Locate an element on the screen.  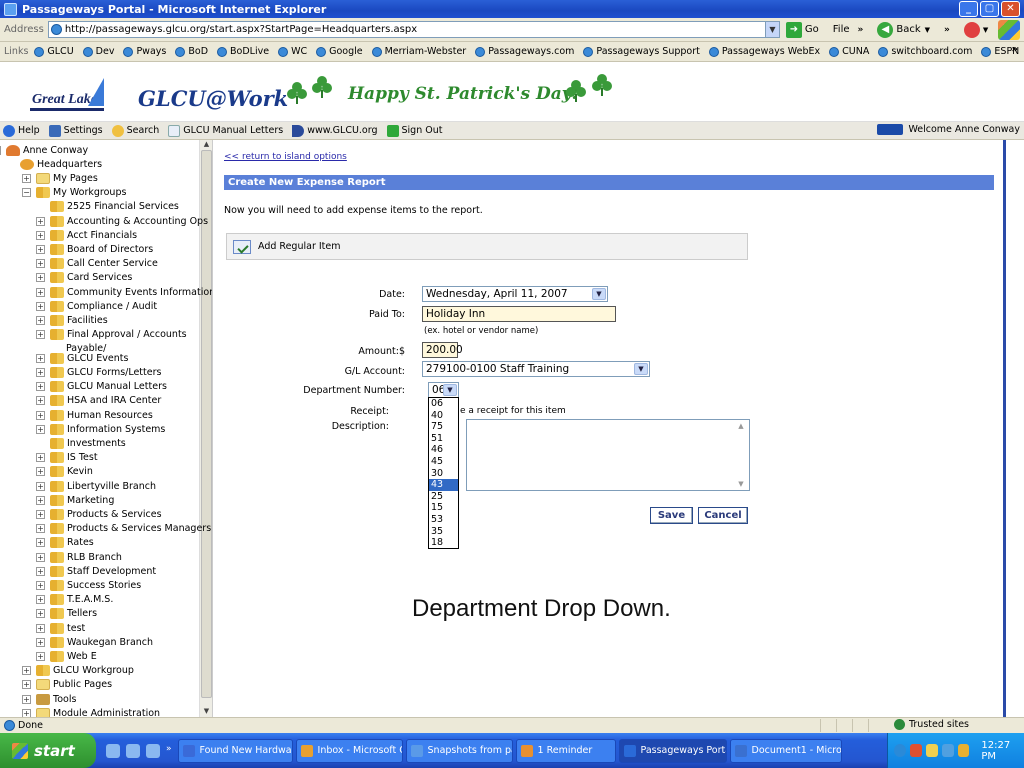
favorites-link: Passageways Support is located at coordinates (641, 51).